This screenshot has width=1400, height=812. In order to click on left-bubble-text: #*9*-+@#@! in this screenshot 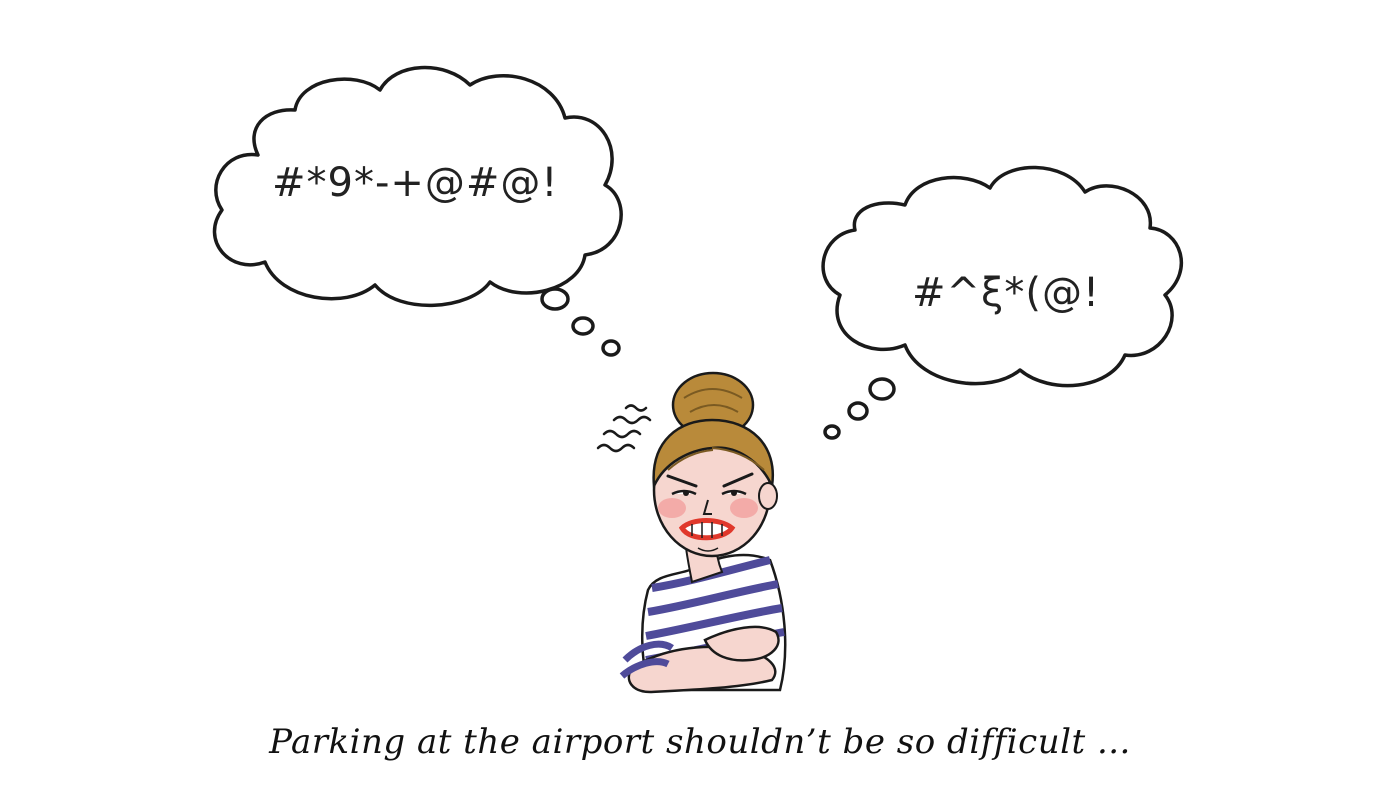, I will do `click(415, 183)`.